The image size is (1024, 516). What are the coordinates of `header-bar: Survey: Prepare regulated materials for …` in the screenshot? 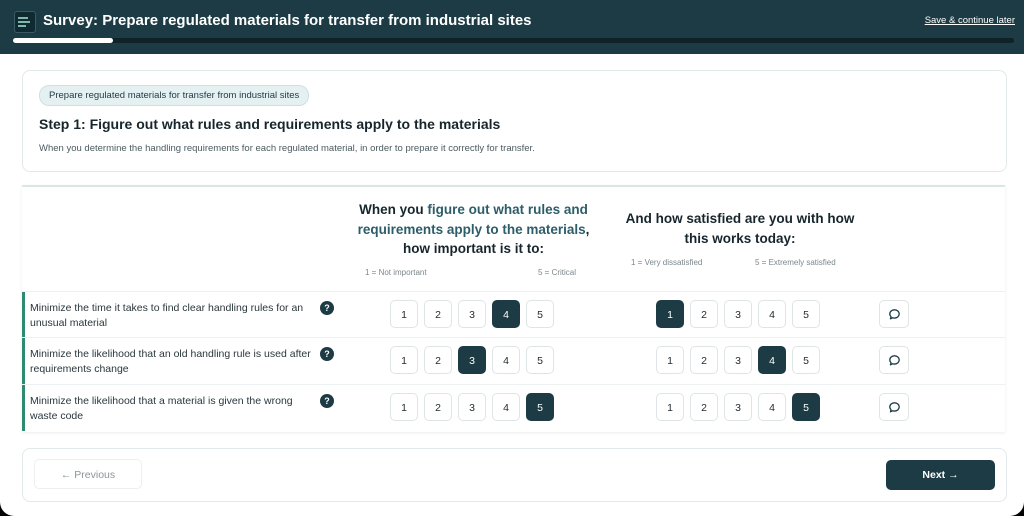 It's located at (512, 27).